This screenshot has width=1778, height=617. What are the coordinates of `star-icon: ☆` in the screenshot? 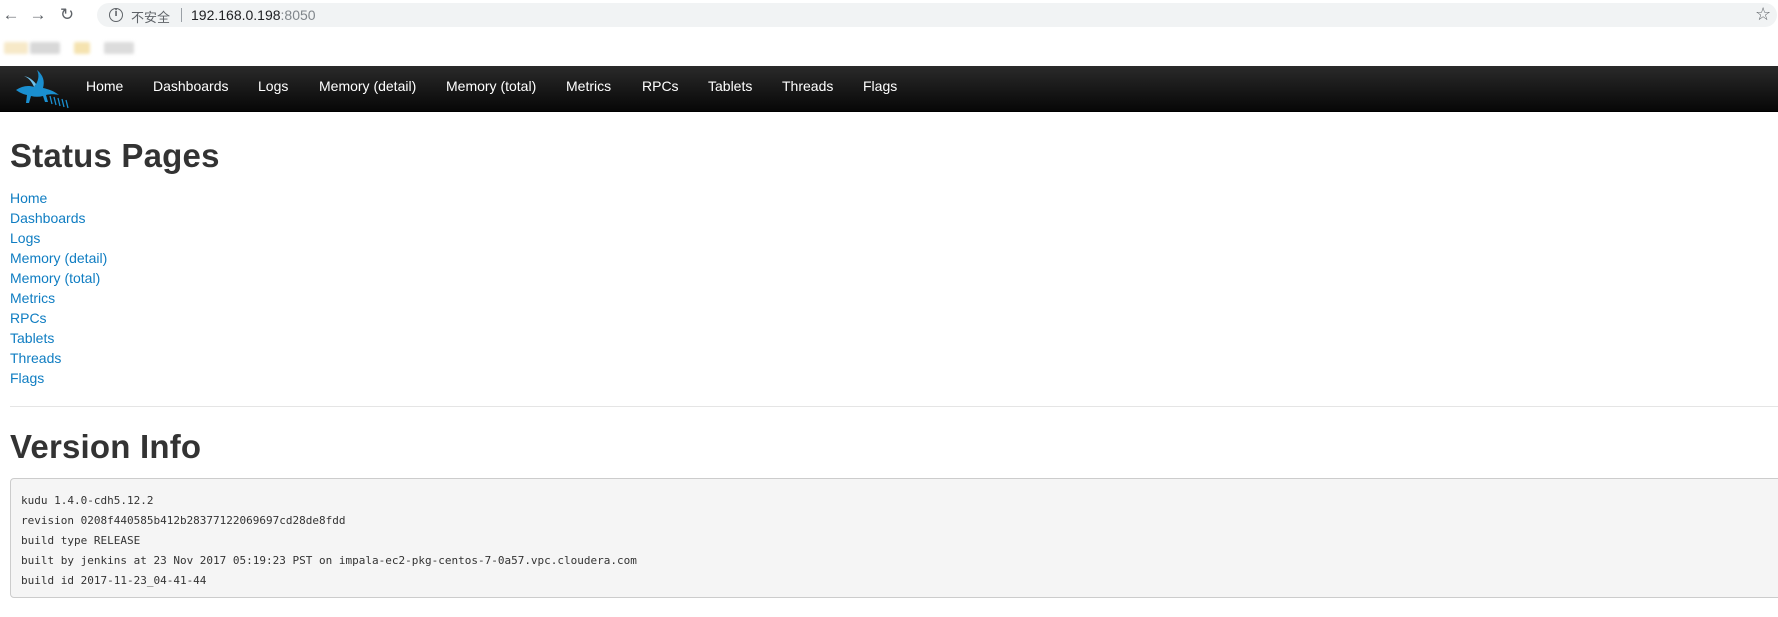 It's located at (1763, 14).